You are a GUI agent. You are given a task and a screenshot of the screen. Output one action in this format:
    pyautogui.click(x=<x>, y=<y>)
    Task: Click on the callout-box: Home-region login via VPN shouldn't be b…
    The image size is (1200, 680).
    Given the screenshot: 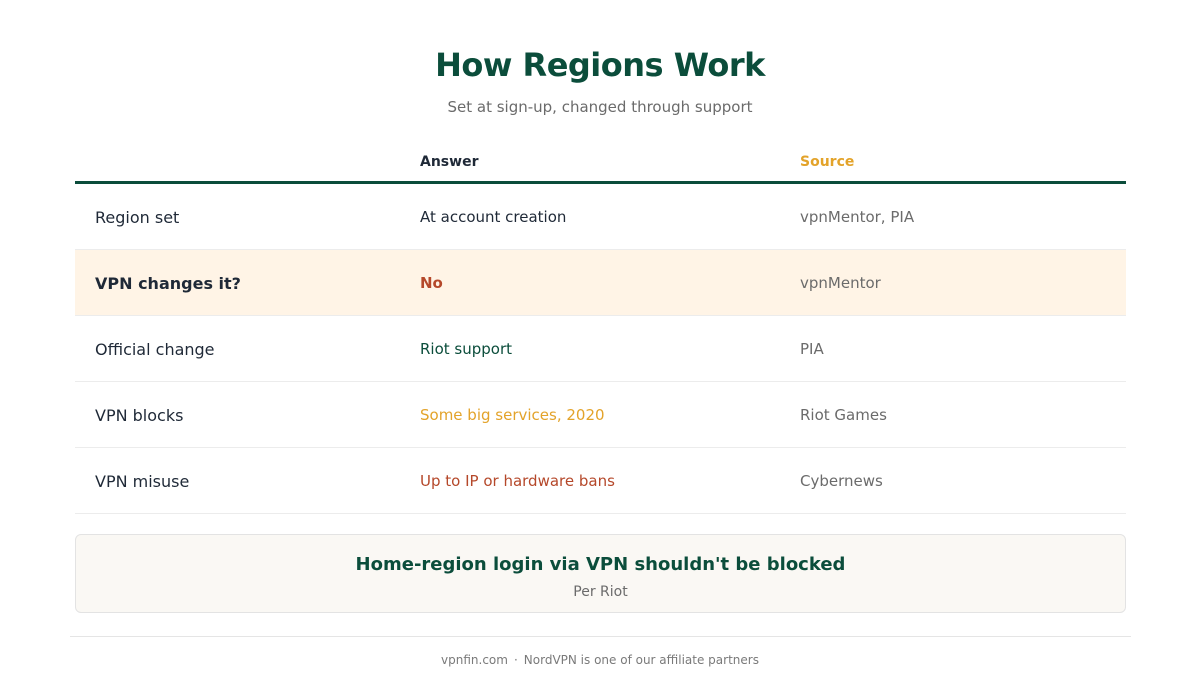 What is the action you would take?
    pyautogui.click(x=600, y=573)
    